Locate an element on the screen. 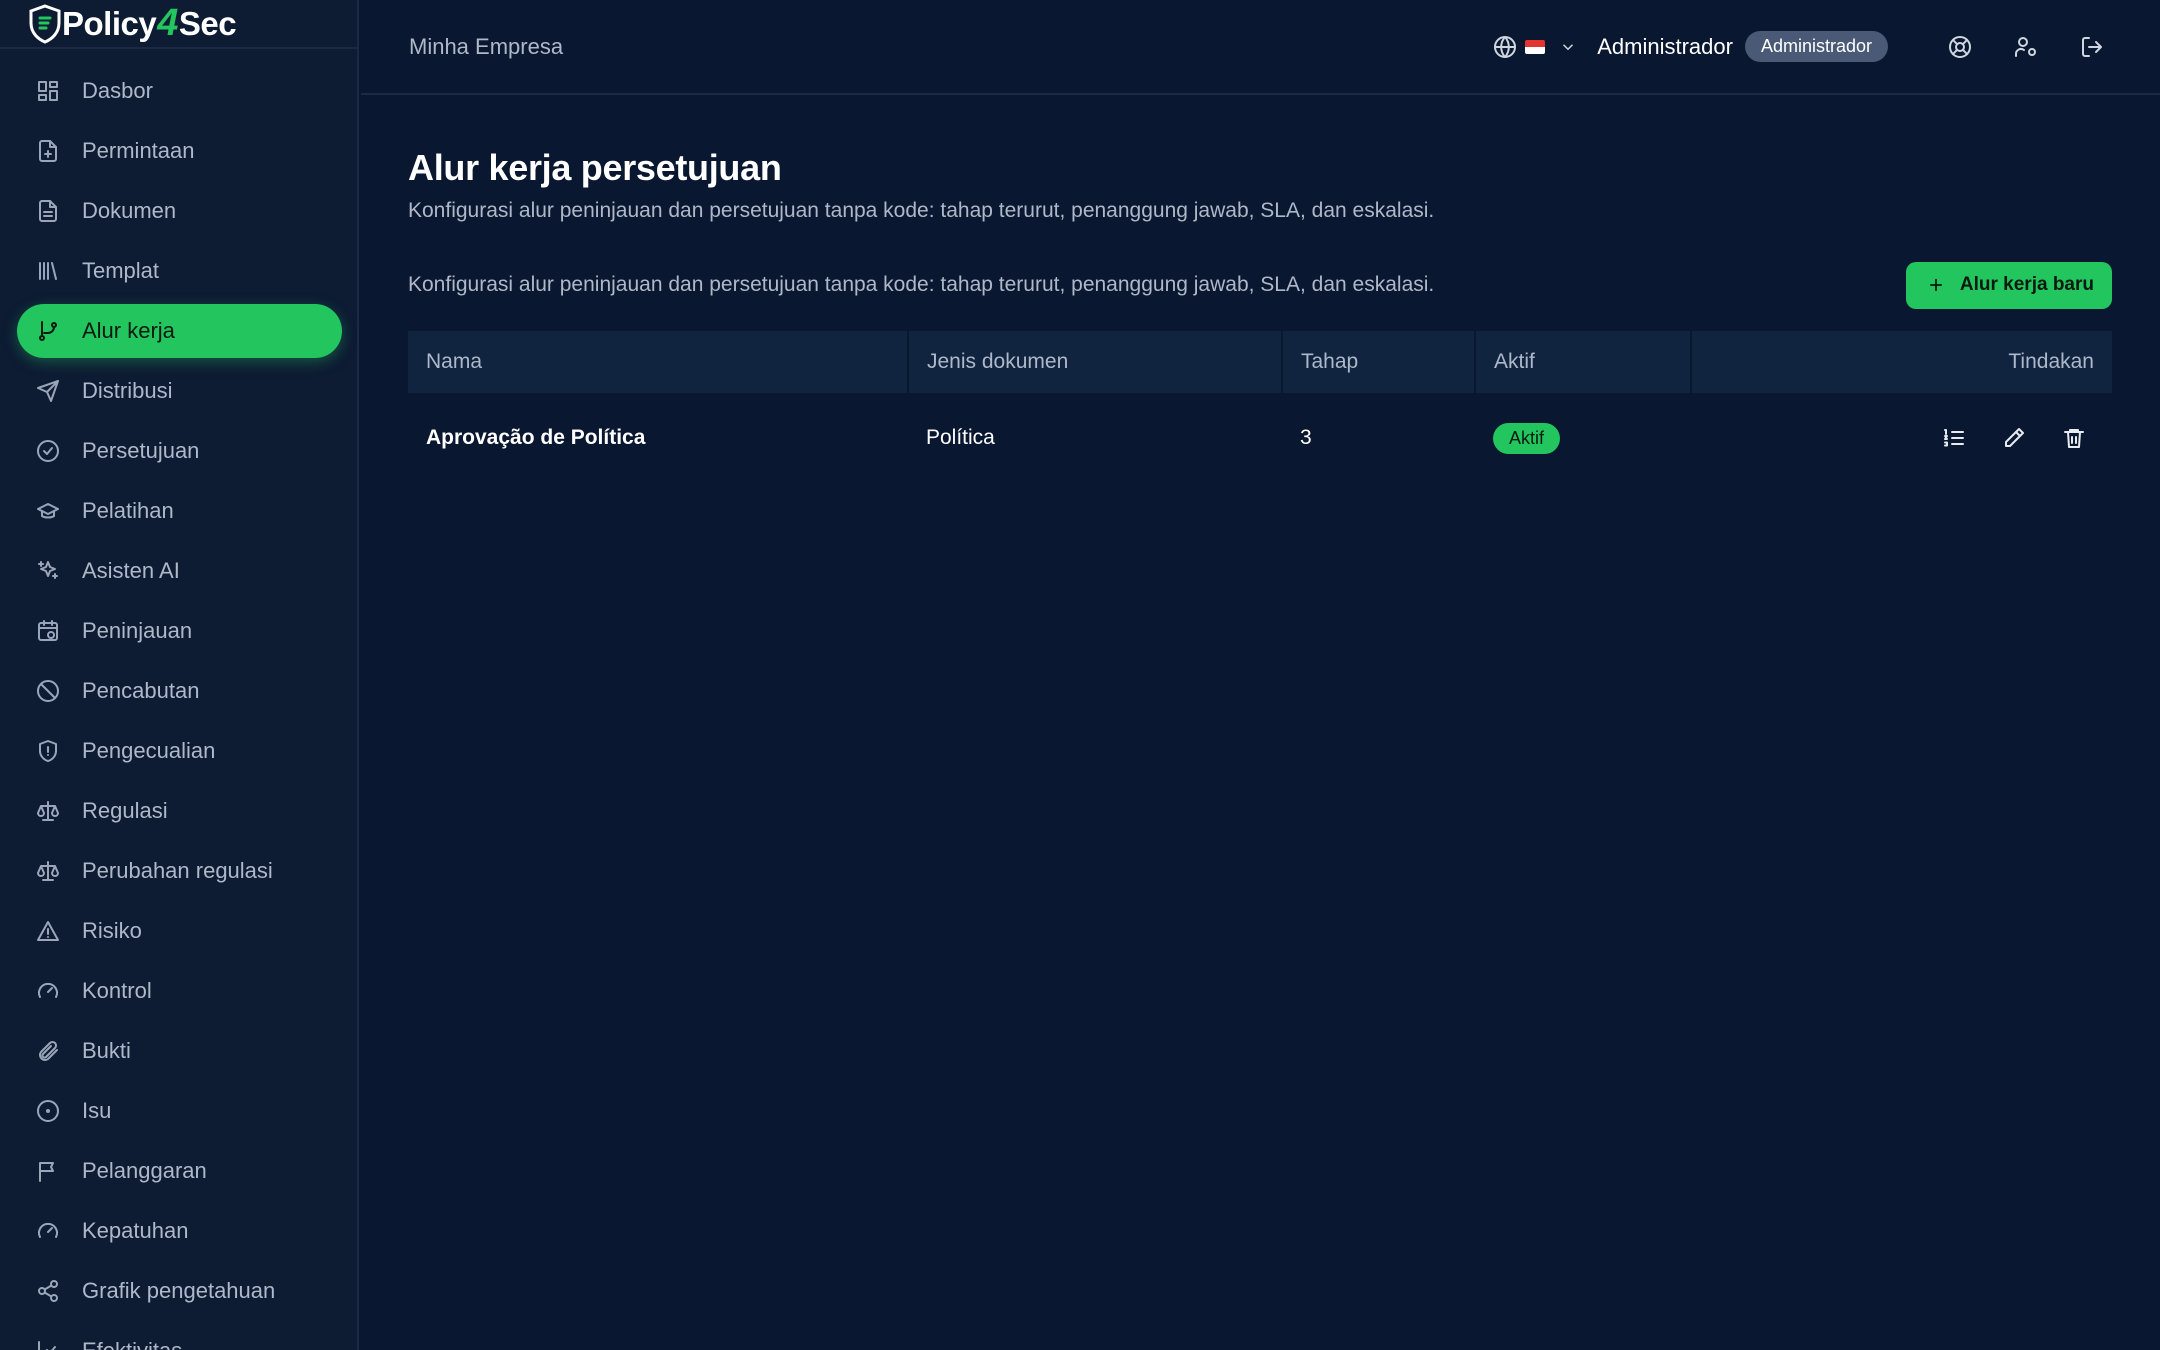  sidebar-item-peninjauan: Peninjauan is located at coordinates (179, 631).